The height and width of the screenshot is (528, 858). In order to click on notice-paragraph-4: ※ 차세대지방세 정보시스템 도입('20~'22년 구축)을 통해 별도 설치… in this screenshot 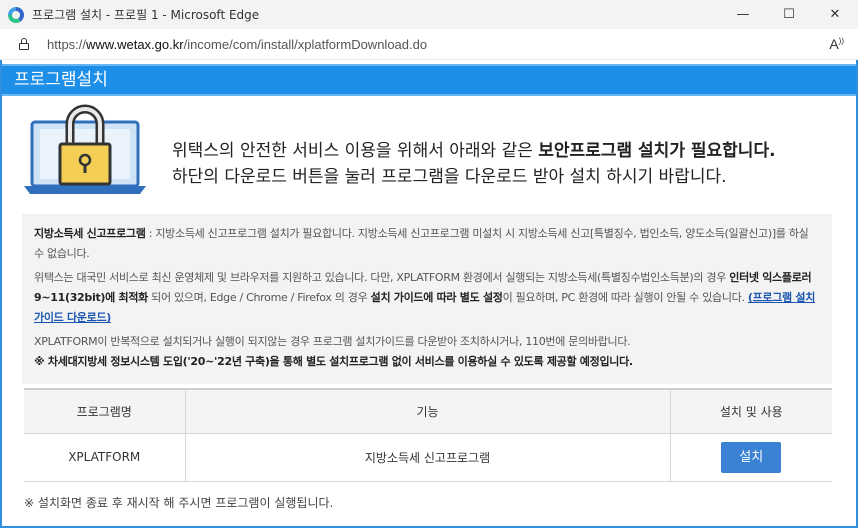, I will do `click(333, 361)`.